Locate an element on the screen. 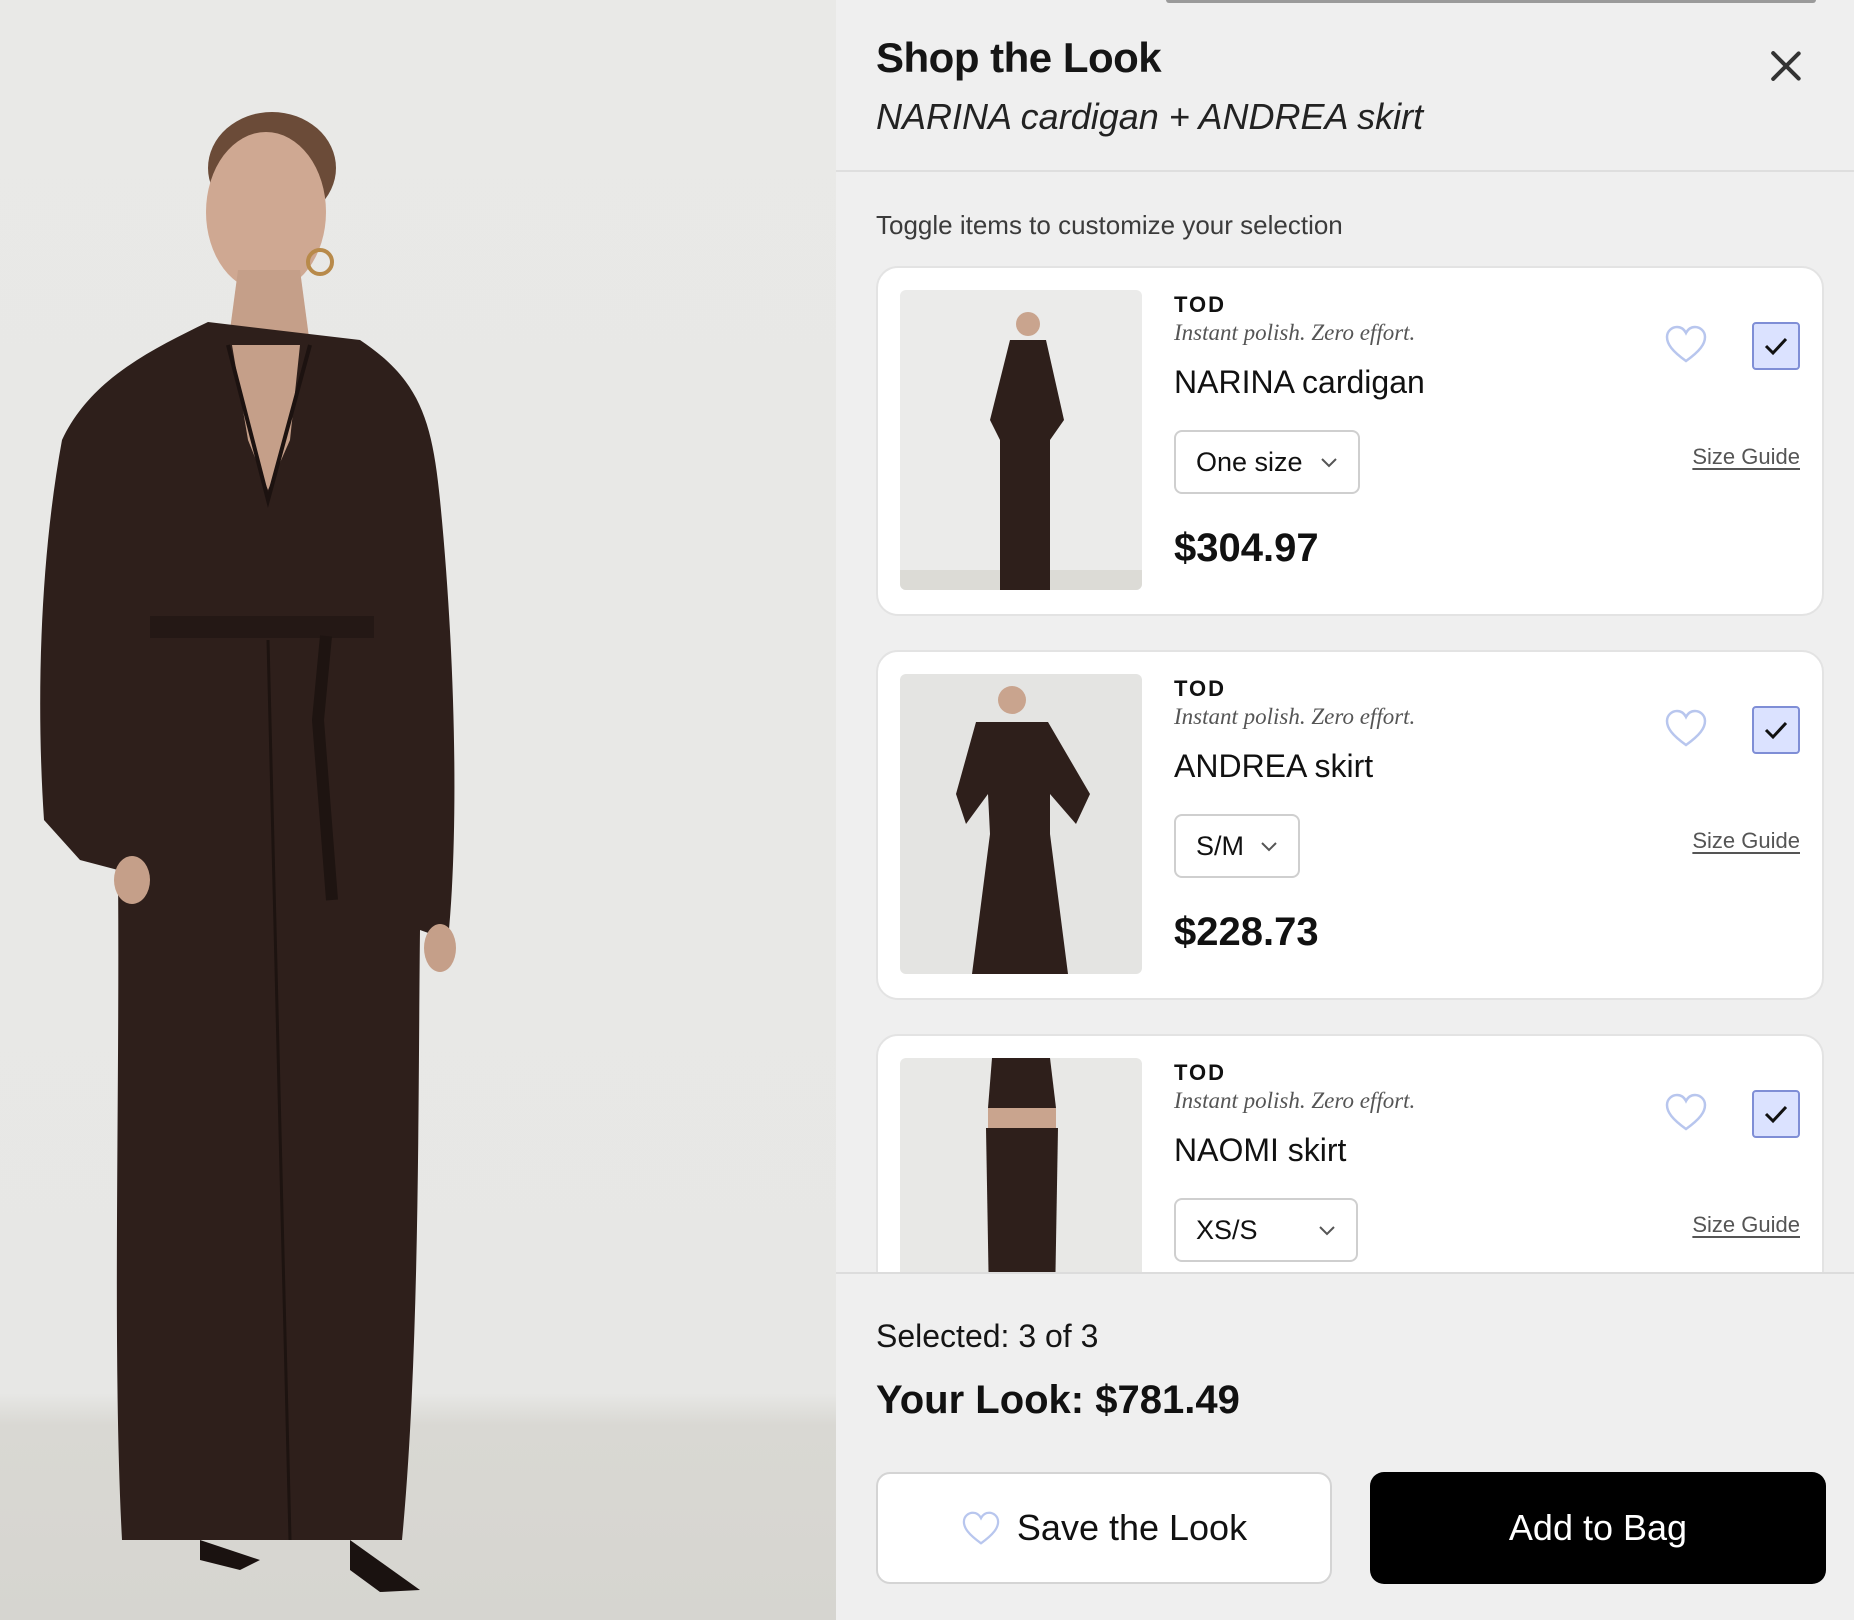  selected-count: Selected: 3 of 3 is located at coordinates (987, 1336).